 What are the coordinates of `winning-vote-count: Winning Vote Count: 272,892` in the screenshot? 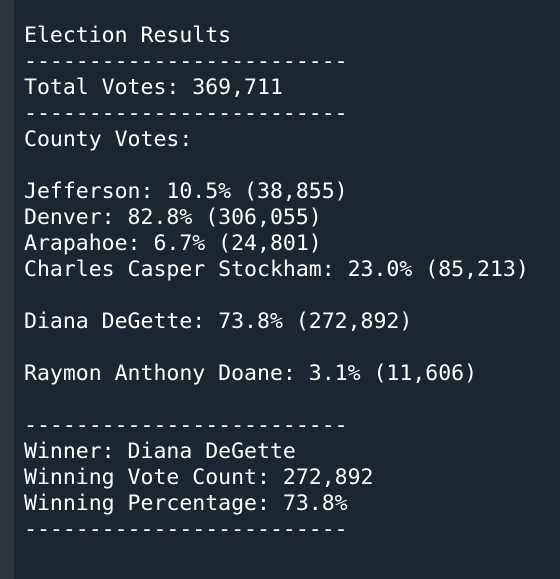 It's located at (199, 477).